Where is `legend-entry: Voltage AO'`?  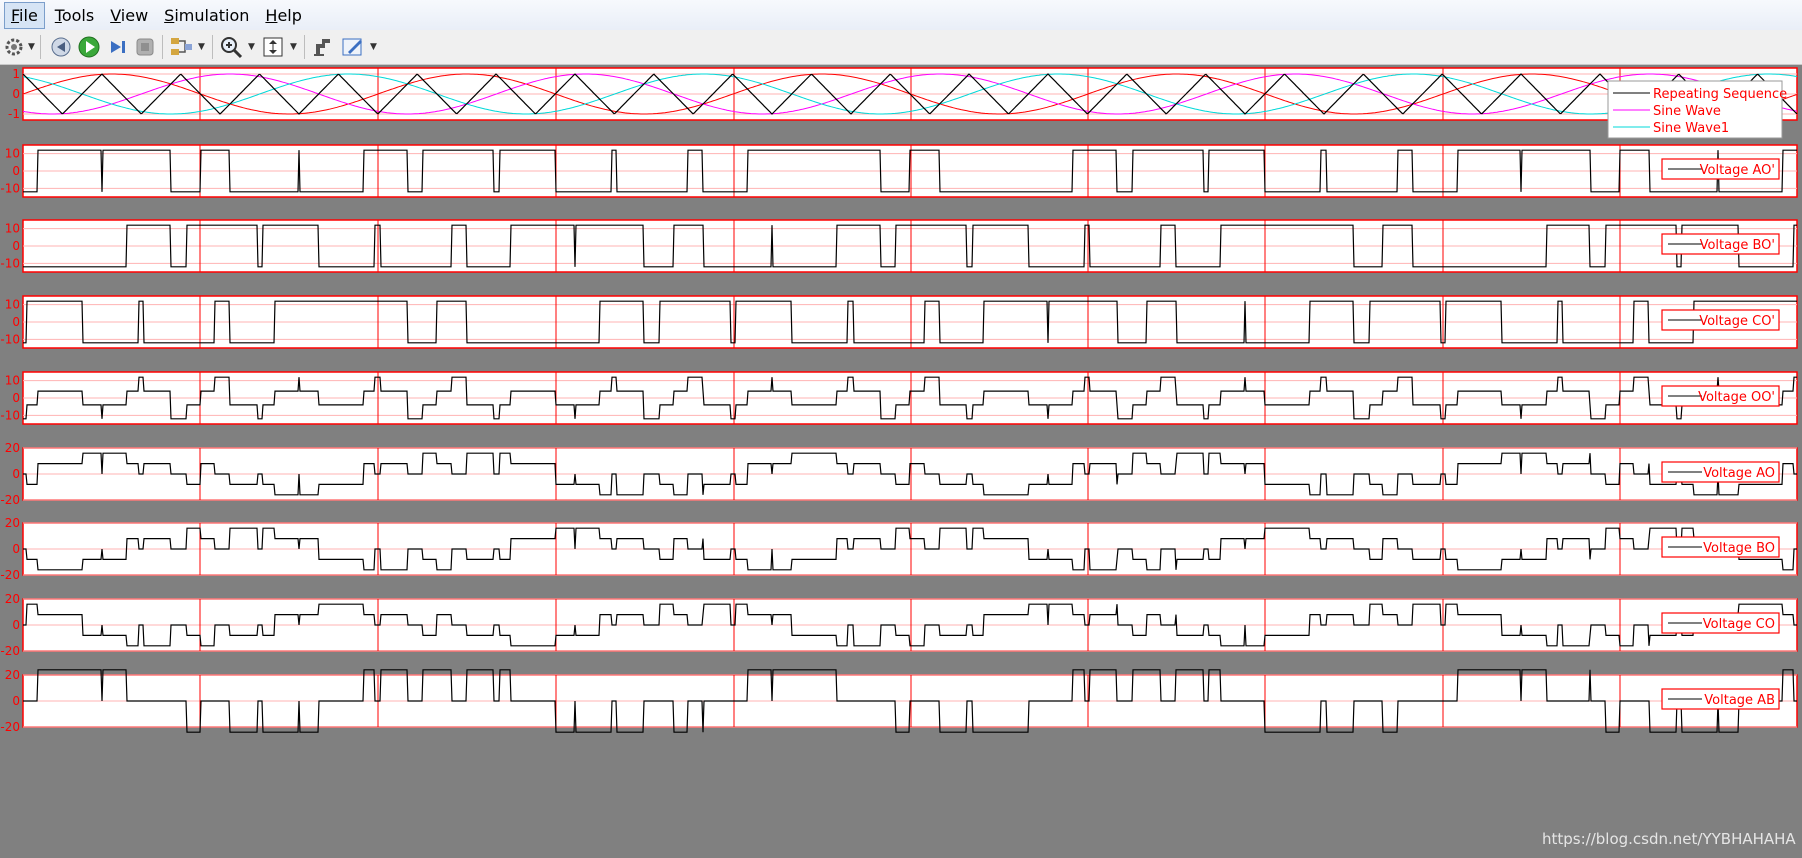
legend-entry: Voltage AO' is located at coordinates (1737, 170).